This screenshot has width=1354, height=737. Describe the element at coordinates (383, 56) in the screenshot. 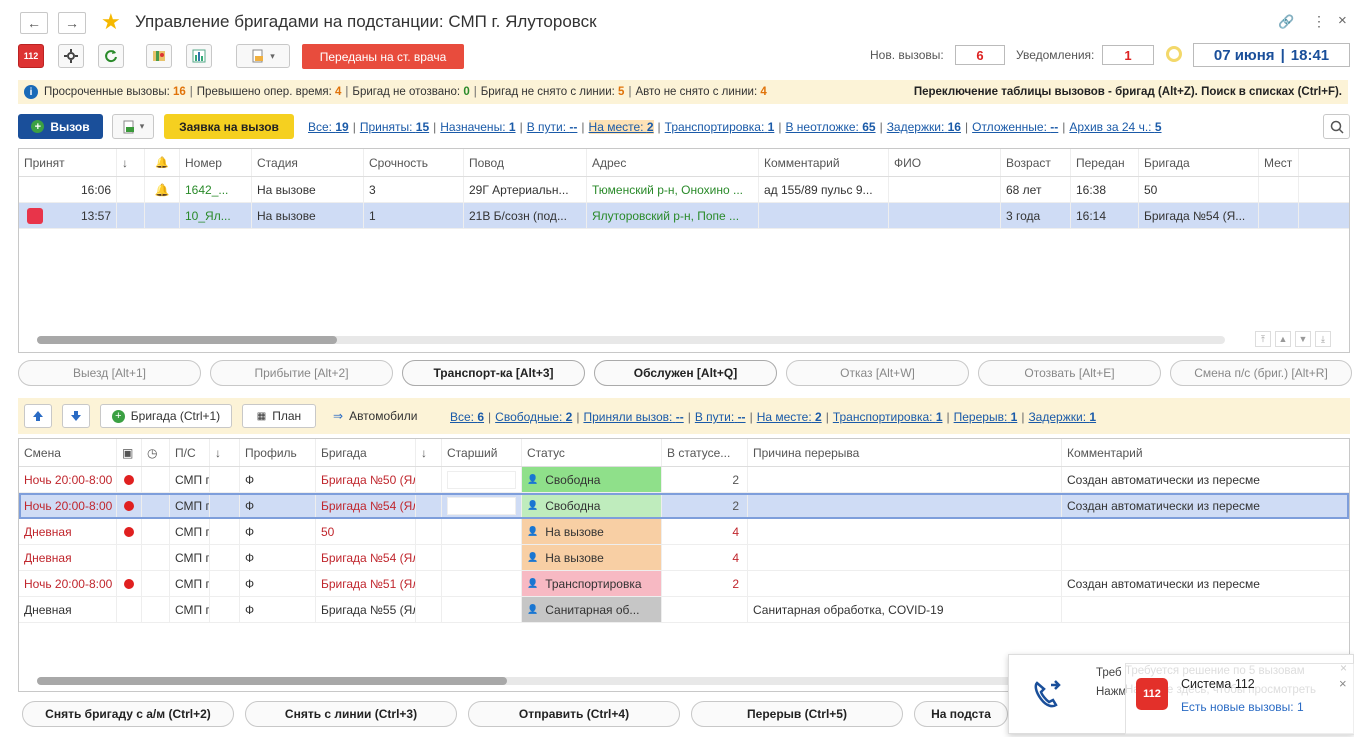

I see `transfer-to-doctor-button: Переданы на ст. врача` at that location.